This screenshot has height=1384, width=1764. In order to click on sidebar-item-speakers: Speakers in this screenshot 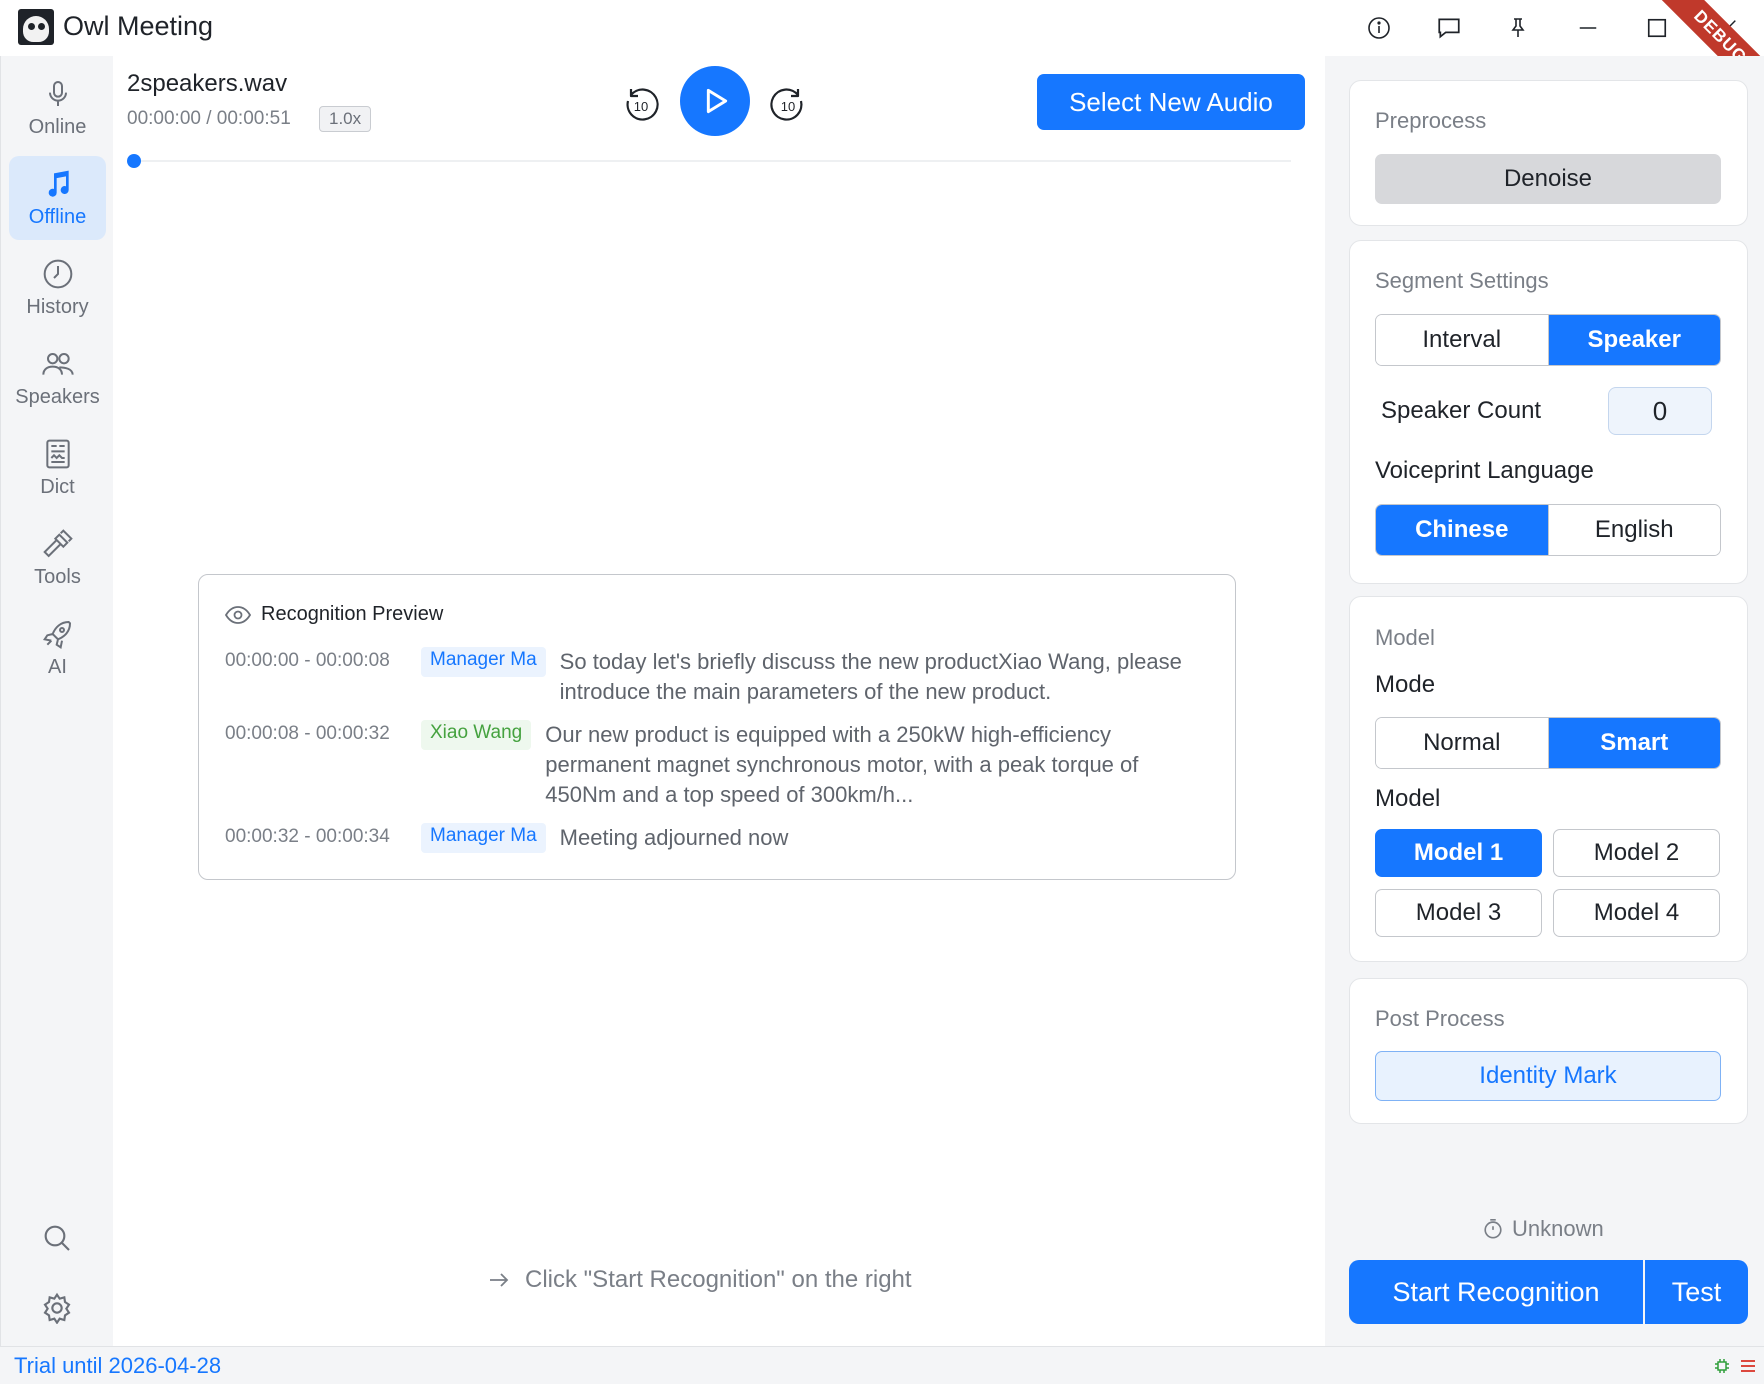, I will do `click(57, 378)`.